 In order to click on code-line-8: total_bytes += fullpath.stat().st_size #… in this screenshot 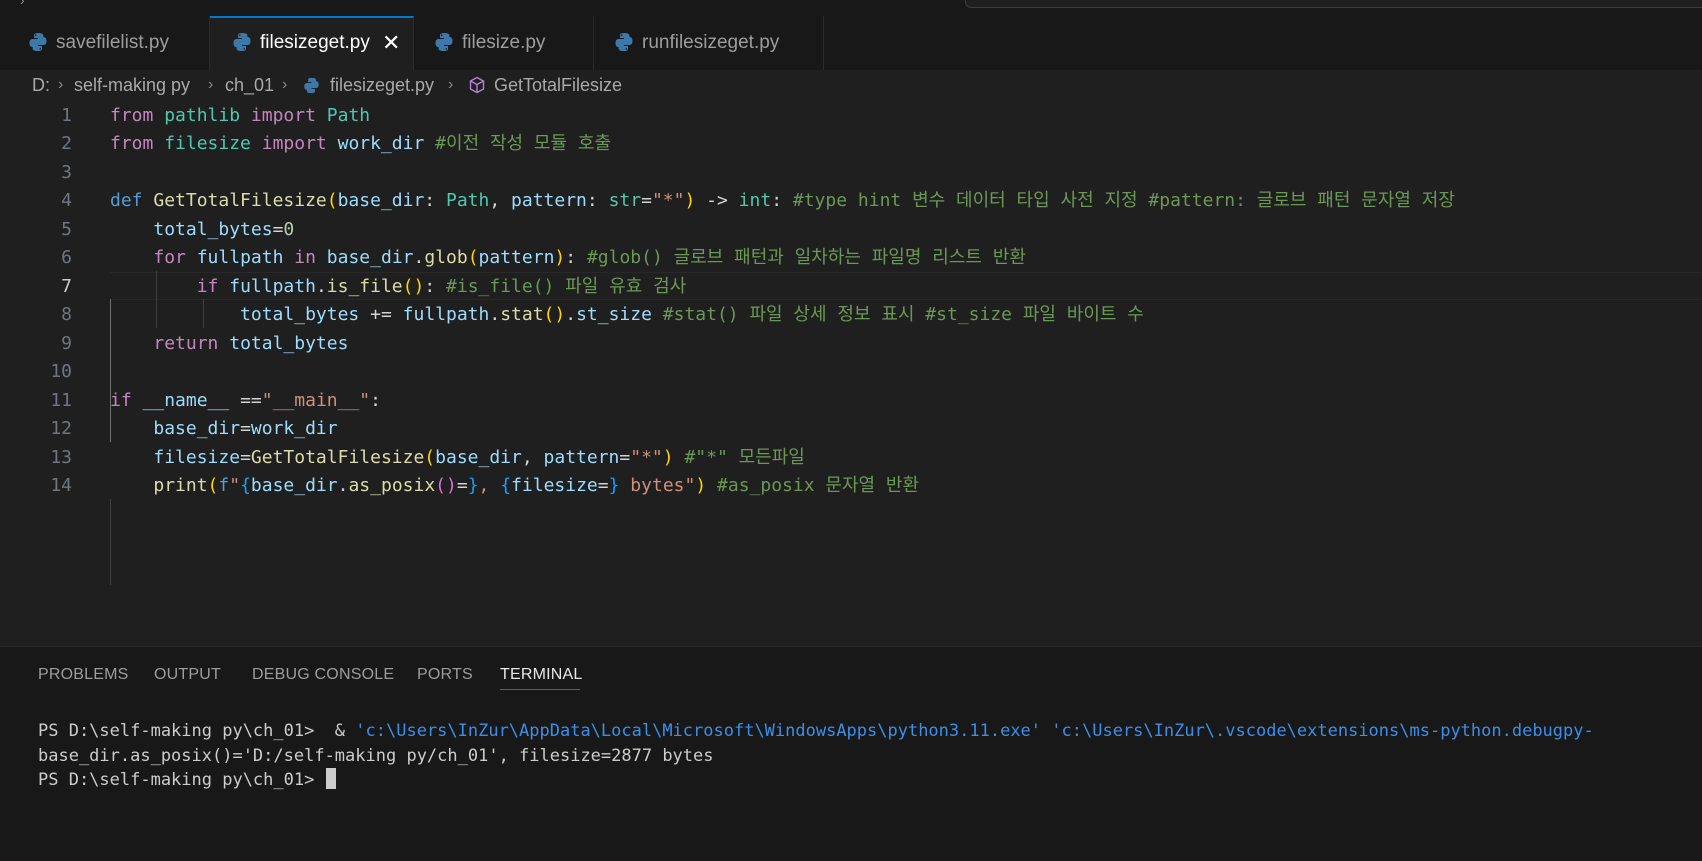, I will do `click(627, 315)`.